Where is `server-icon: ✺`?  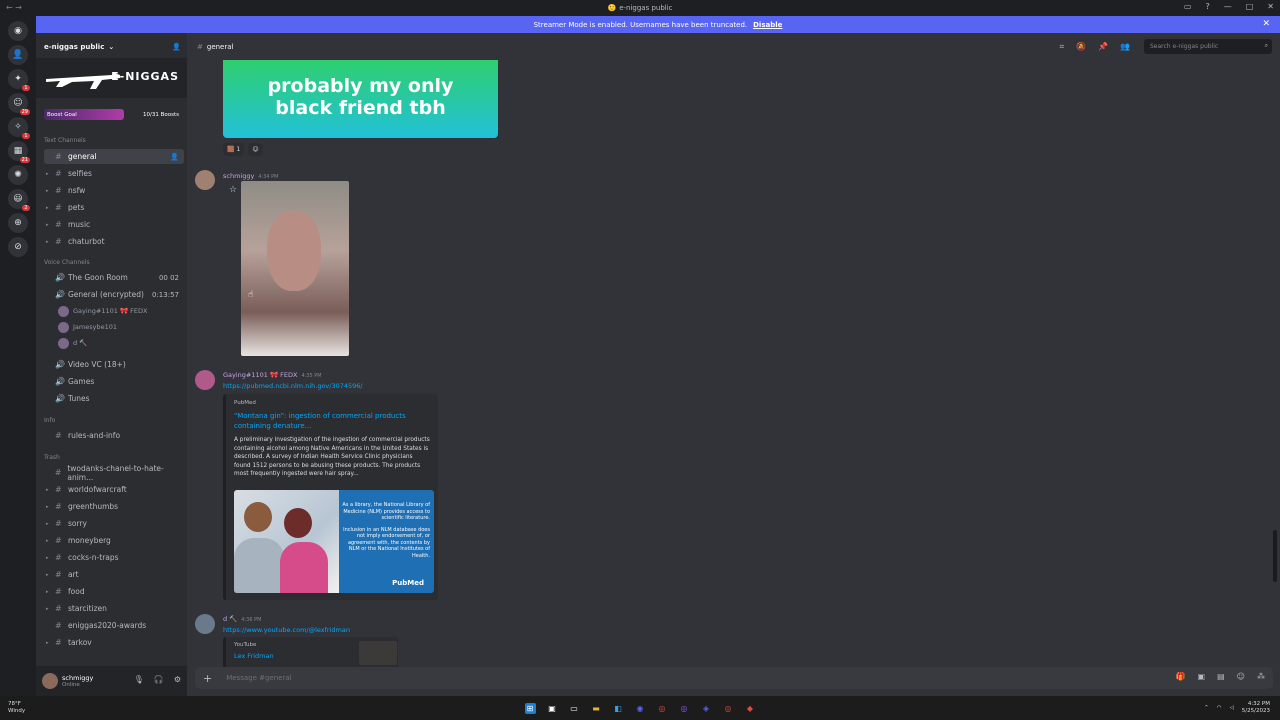
server-icon: ✺ is located at coordinates (18, 175).